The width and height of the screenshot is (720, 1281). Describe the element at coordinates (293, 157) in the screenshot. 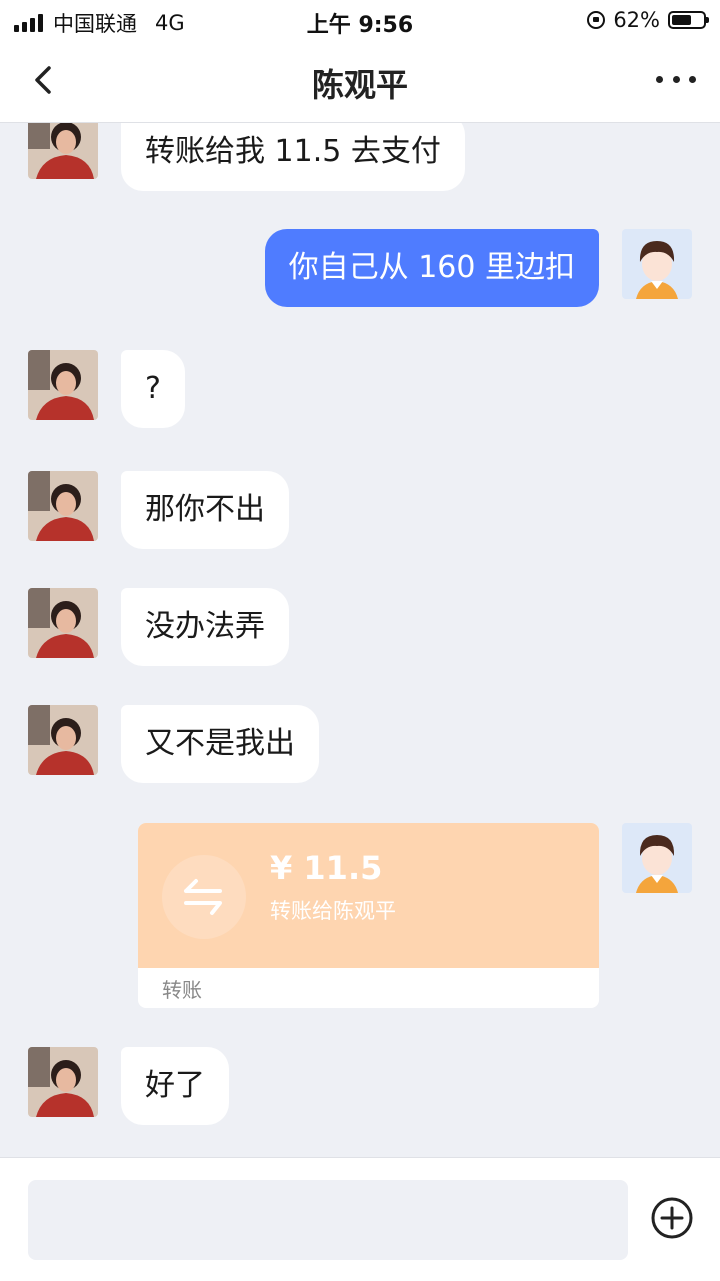

I see `message-bubble-incoming: 转账给我 11.5 去支付` at that location.